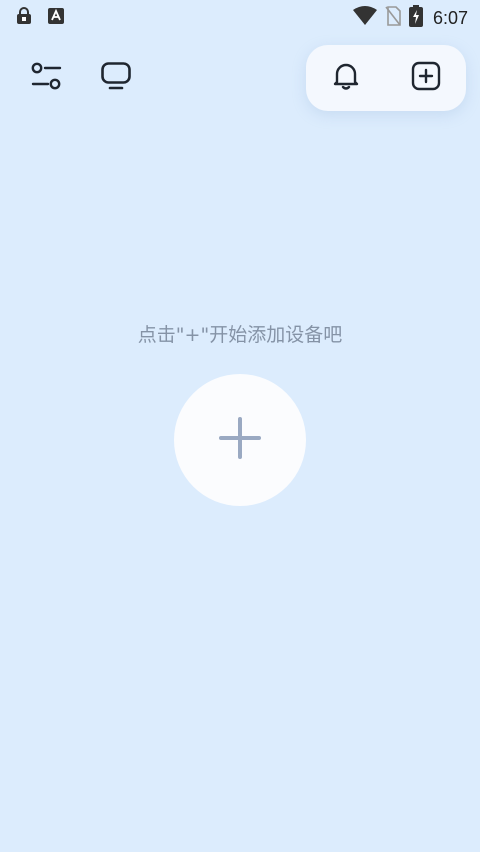  What do you see at coordinates (240, 16) in the screenshot?
I see `status-bar: 6:07` at bounding box center [240, 16].